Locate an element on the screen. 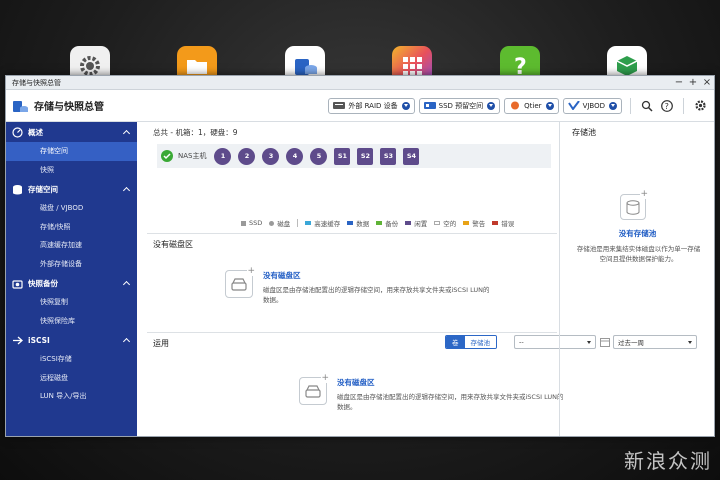 The width and height of the screenshot is (720, 480). app-logo-icon is located at coordinates (20, 106).